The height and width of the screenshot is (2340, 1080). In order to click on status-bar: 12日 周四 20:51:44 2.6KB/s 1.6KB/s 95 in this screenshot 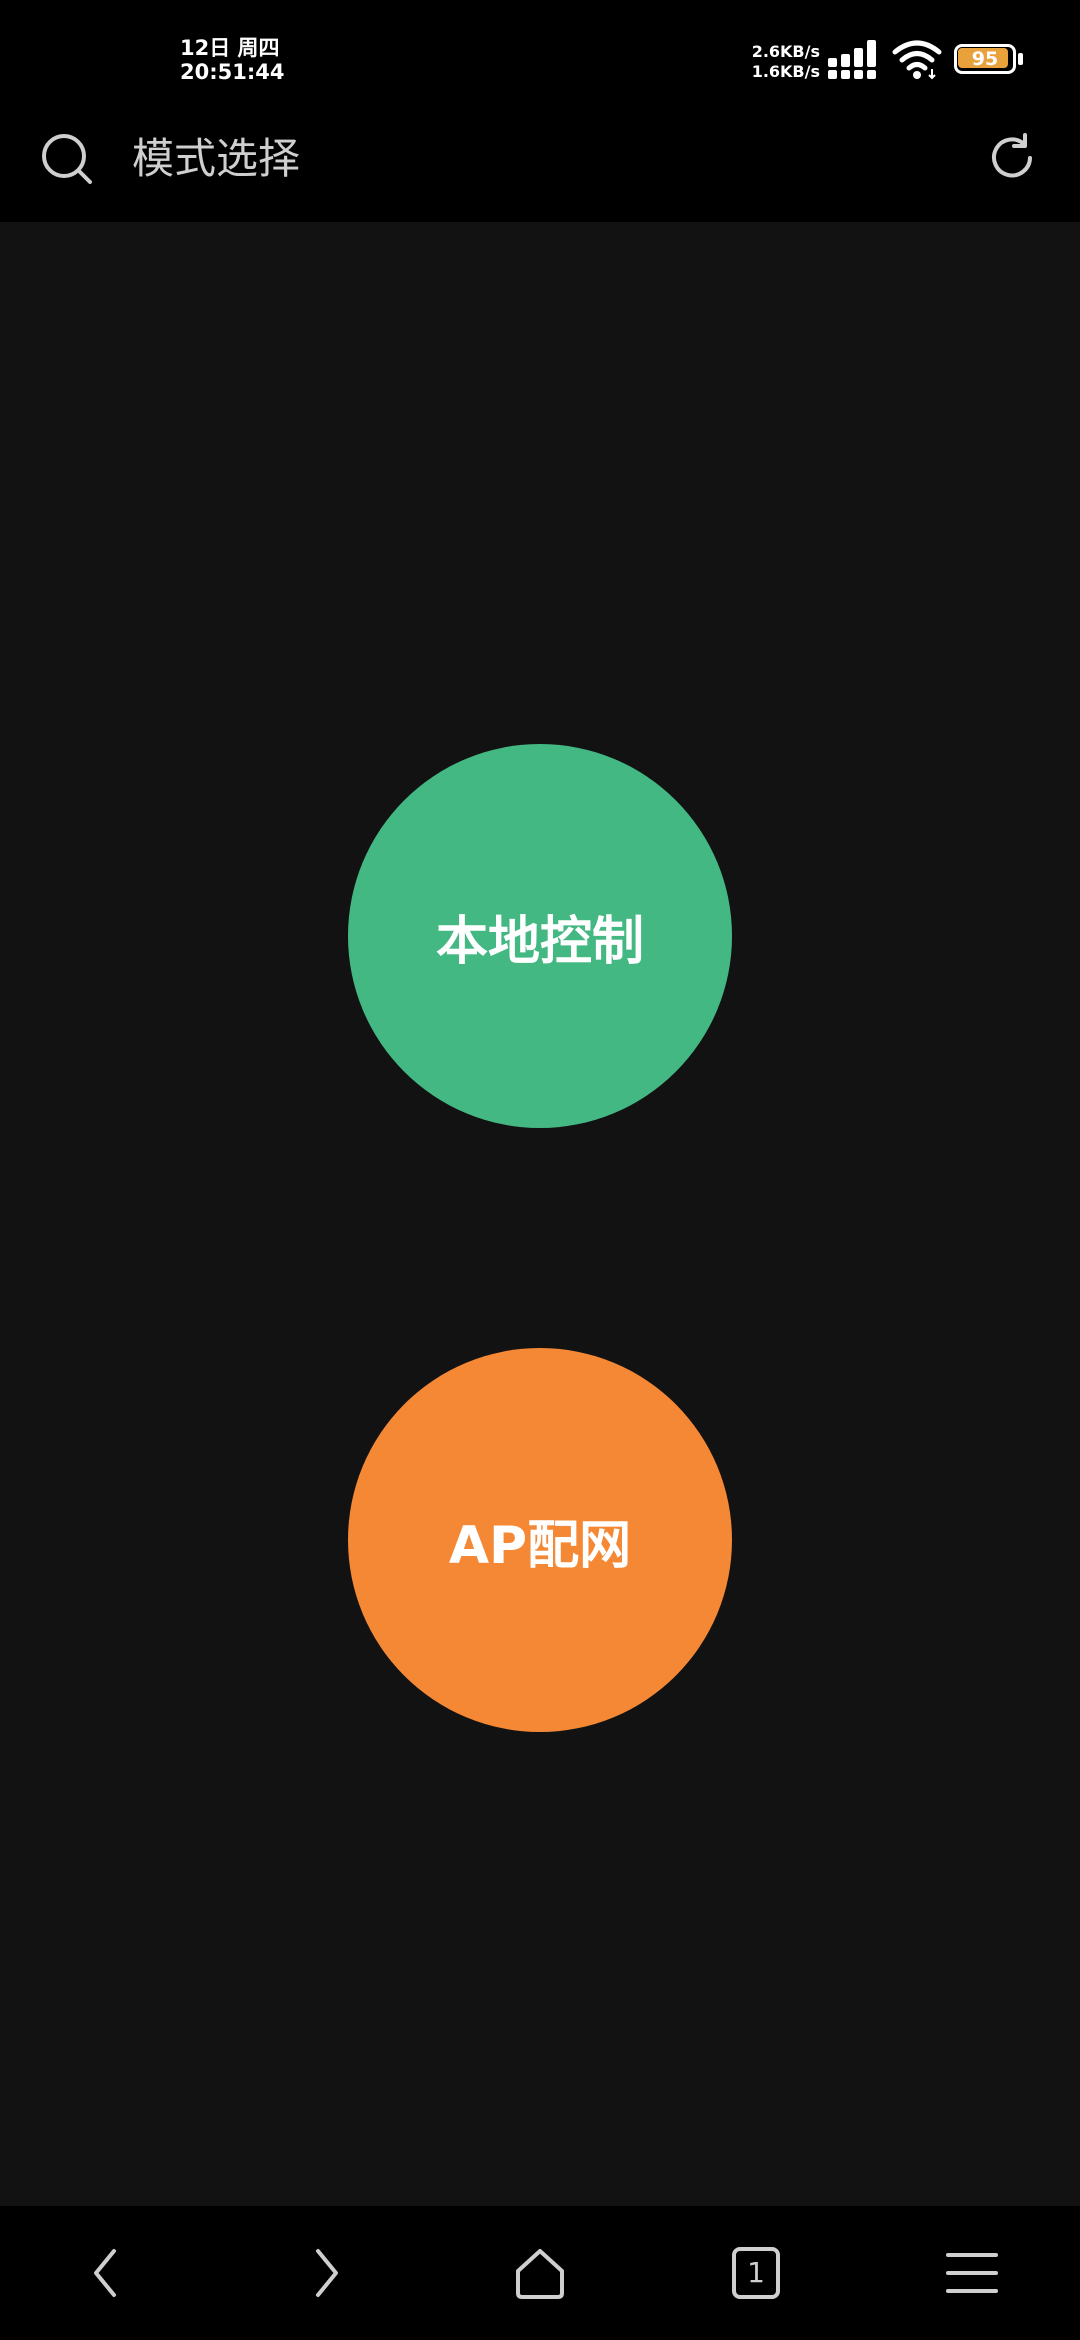, I will do `click(540, 55)`.